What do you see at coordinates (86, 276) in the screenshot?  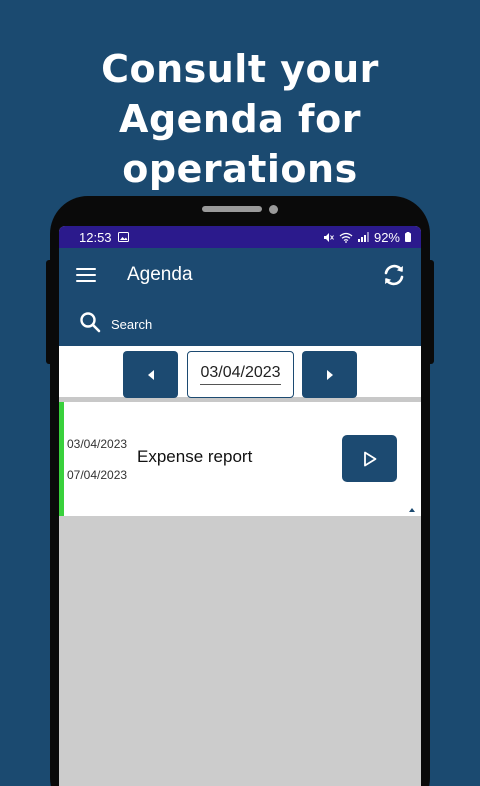 I see `menu-icon` at bounding box center [86, 276].